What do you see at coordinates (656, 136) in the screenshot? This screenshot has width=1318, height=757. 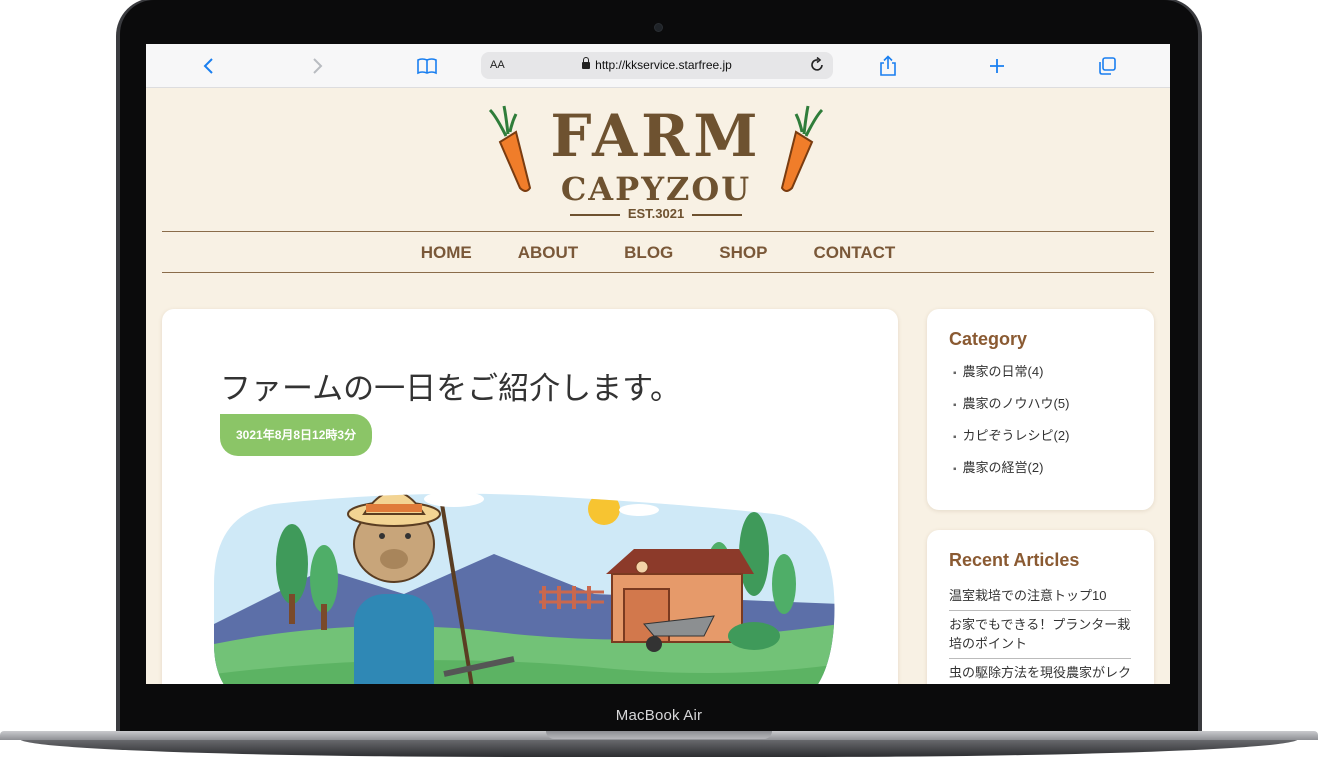 I see `logo-farm-text: FARM` at bounding box center [656, 136].